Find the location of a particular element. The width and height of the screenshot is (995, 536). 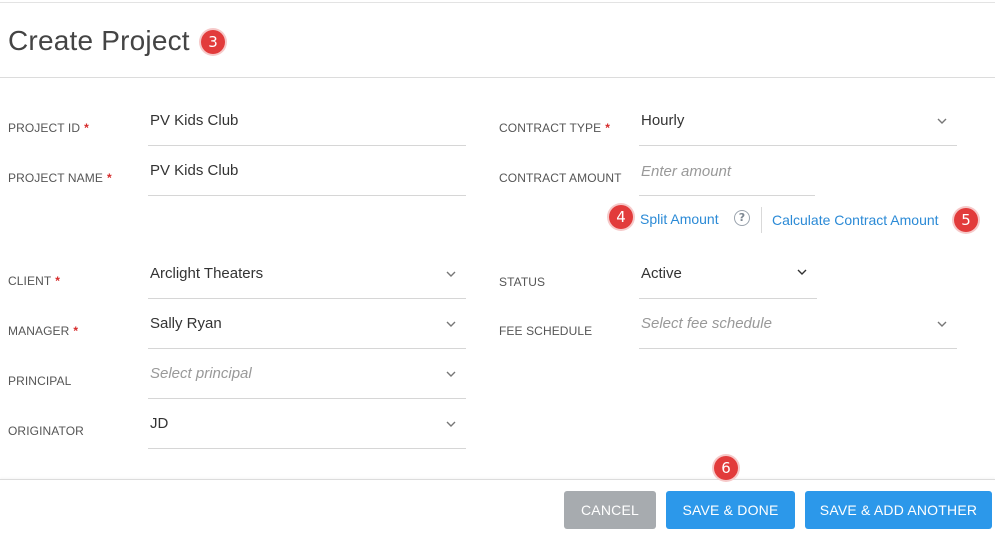

contract-type-value: Hourly is located at coordinates (663, 120).